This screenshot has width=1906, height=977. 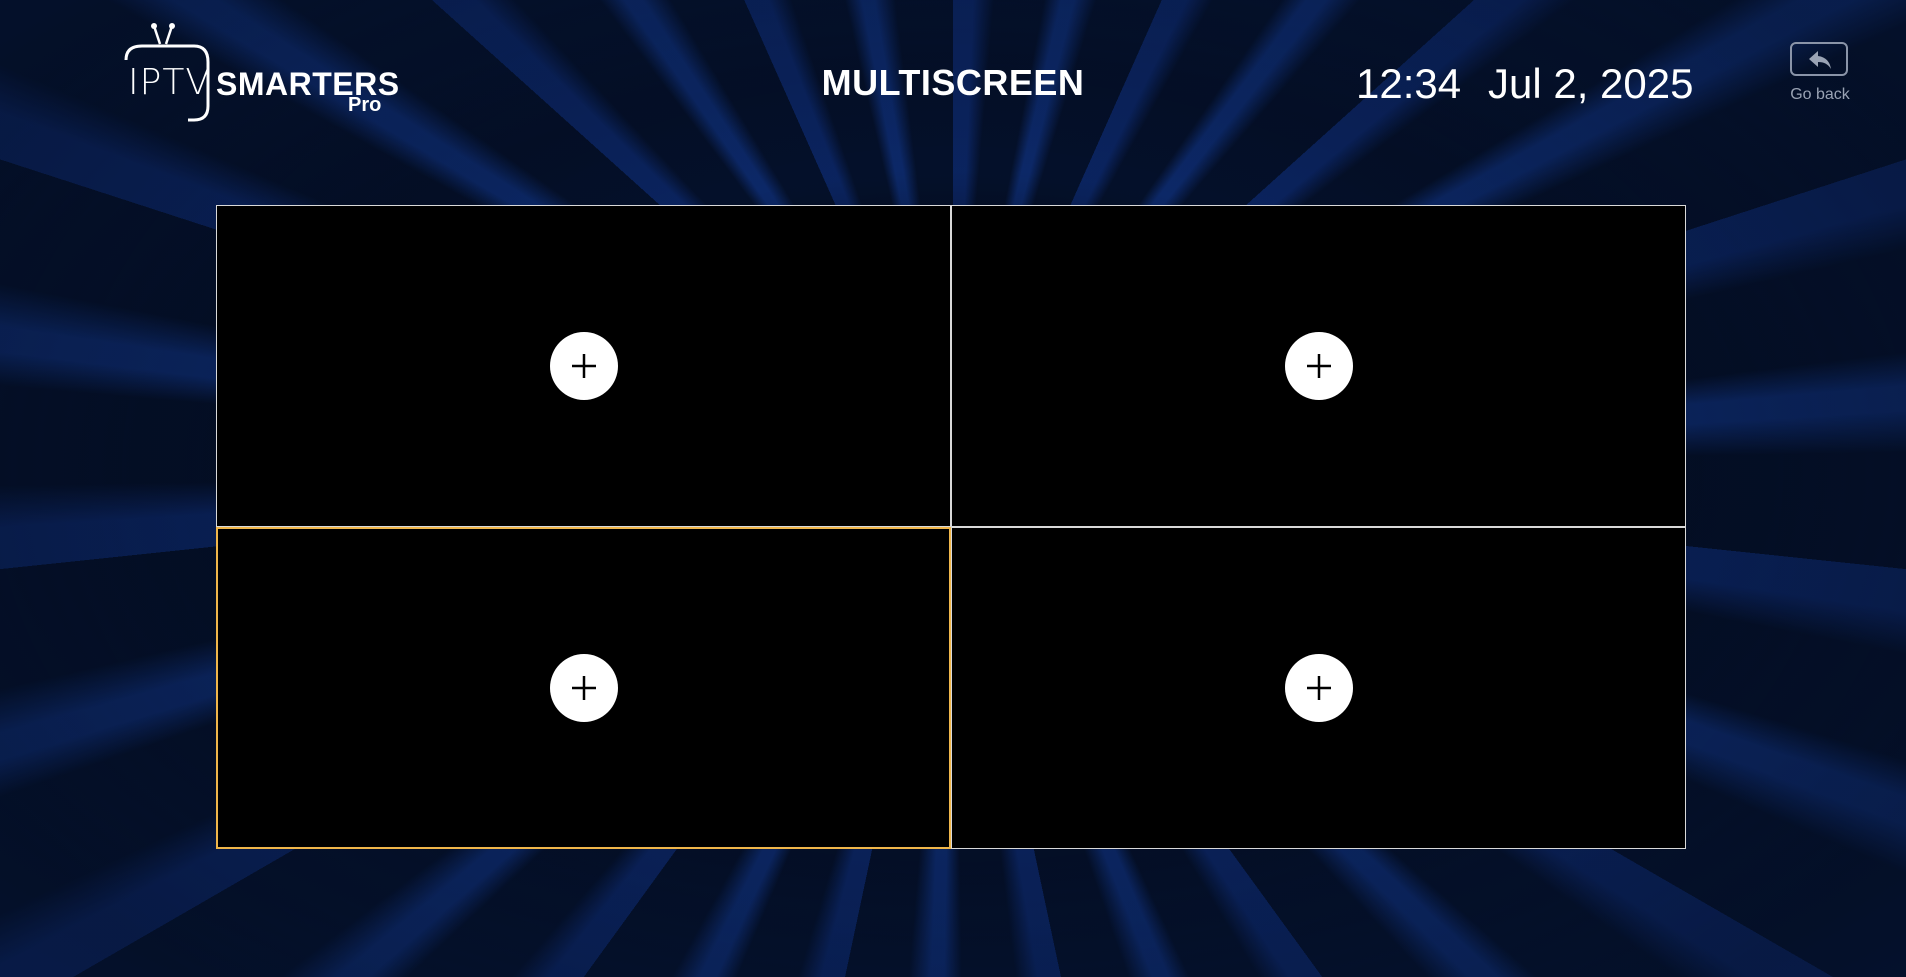 I want to click on go-back-icon-frame, so click(x=1819, y=59).